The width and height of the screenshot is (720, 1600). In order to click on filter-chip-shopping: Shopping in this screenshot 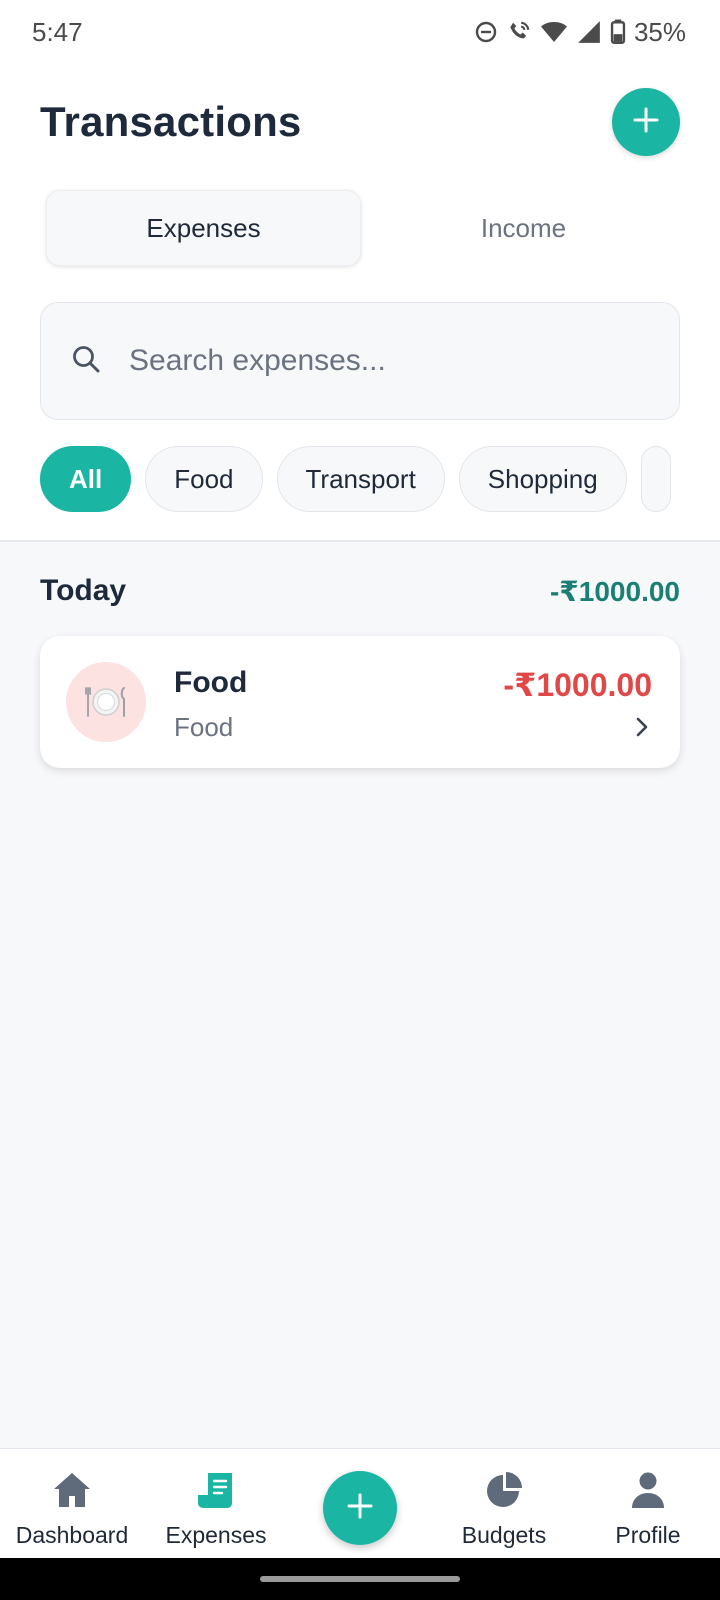, I will do `click(542, 479)`.